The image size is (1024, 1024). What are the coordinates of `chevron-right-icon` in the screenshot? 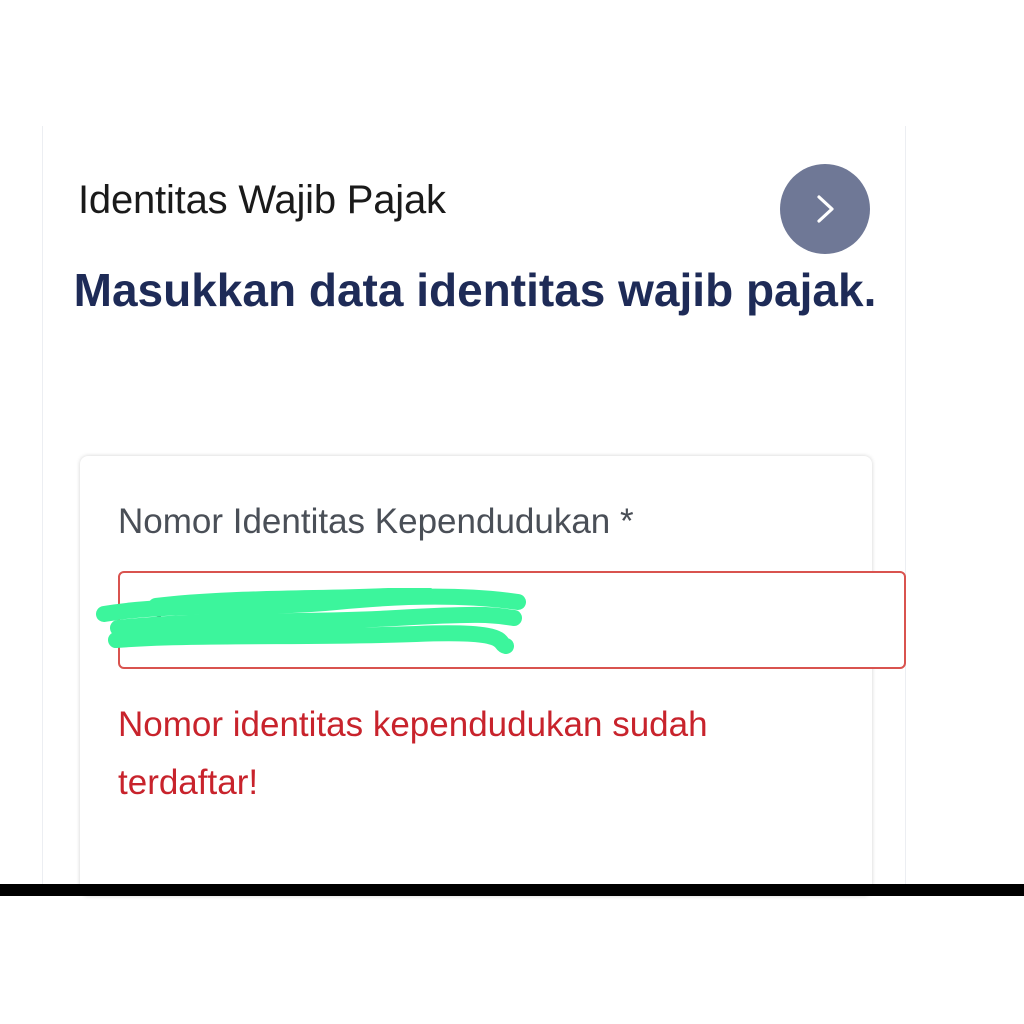 It's located at (825, 209).